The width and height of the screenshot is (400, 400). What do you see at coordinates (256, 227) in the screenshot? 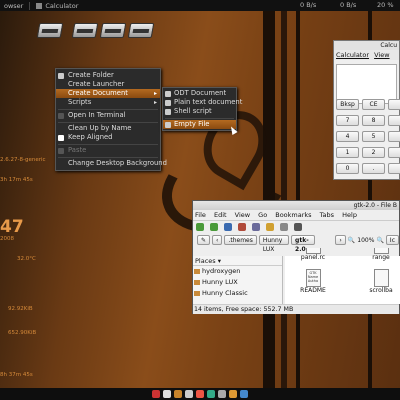
I see `reload-icon` at bounding box center [256, 227].